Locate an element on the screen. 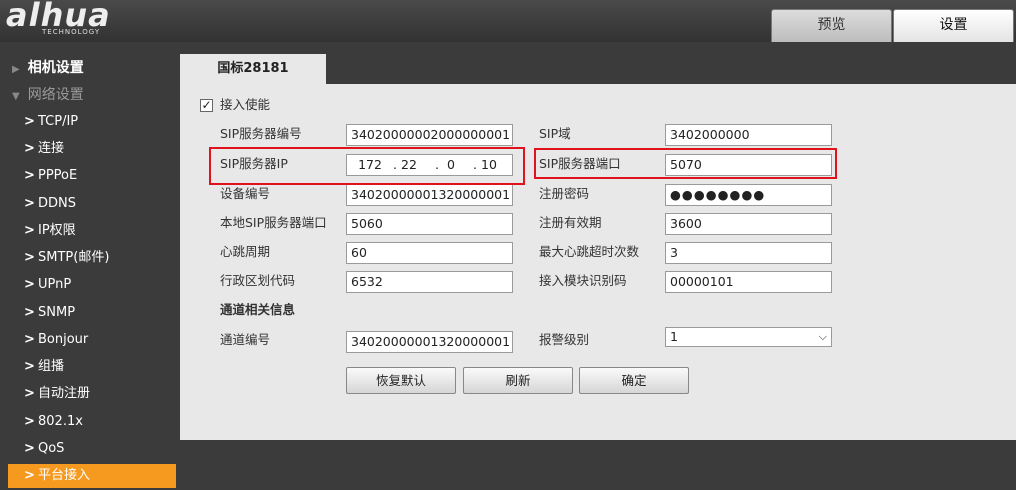 The image size is (1016, 490). local-sip-port-label: 本地SIP服务器端口 is located at coordinates (273, 222).